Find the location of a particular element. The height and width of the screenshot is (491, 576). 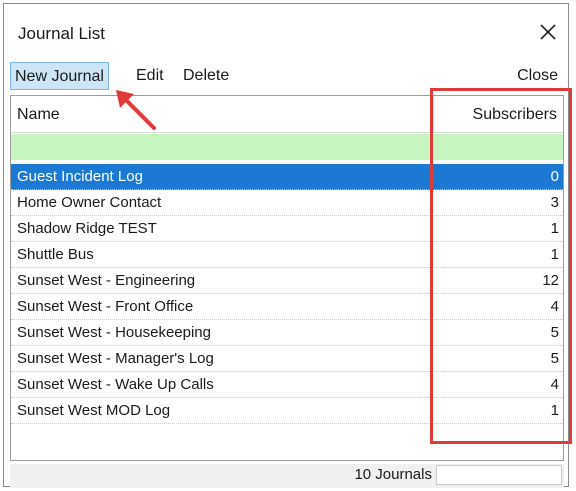

journal-name: Sunset West - Wake Up Calls is located at coordinates (115, 384).